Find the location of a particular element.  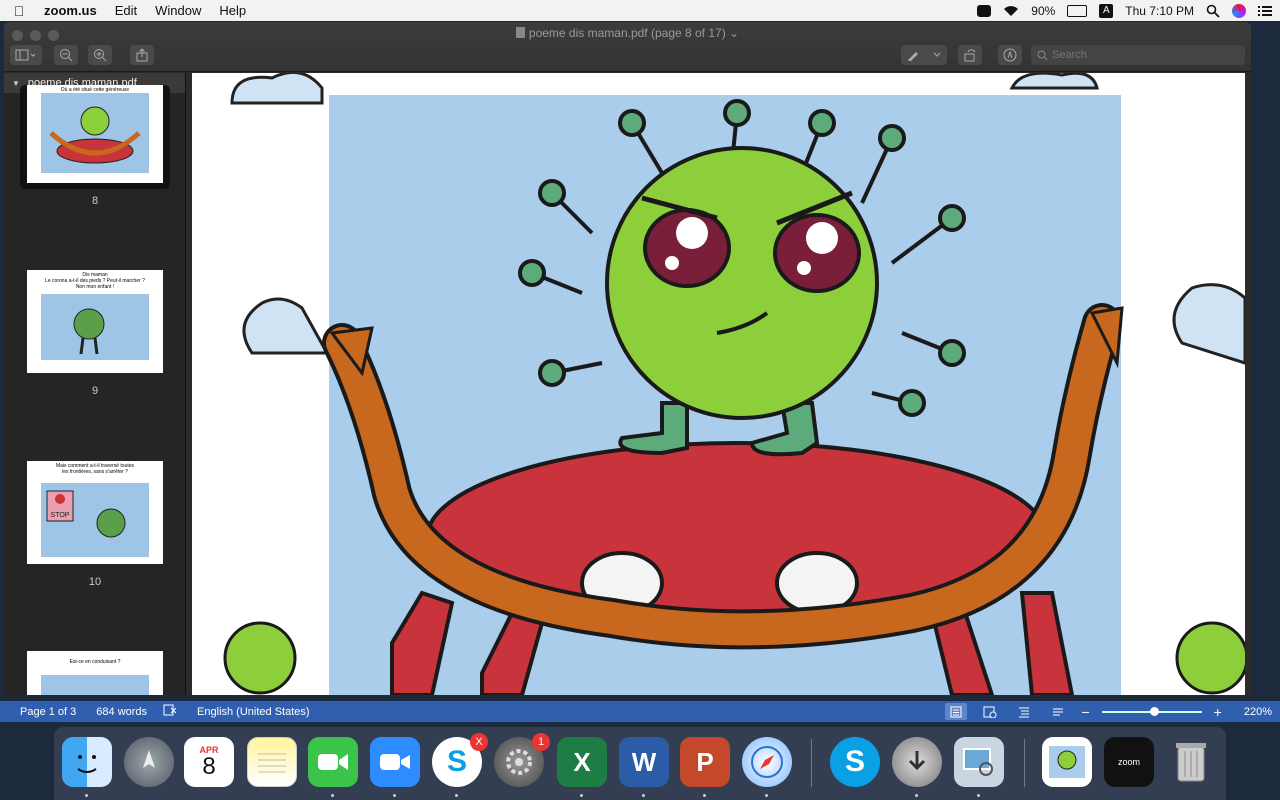

downloads-stack-icon is located at coordinates (917, 762).